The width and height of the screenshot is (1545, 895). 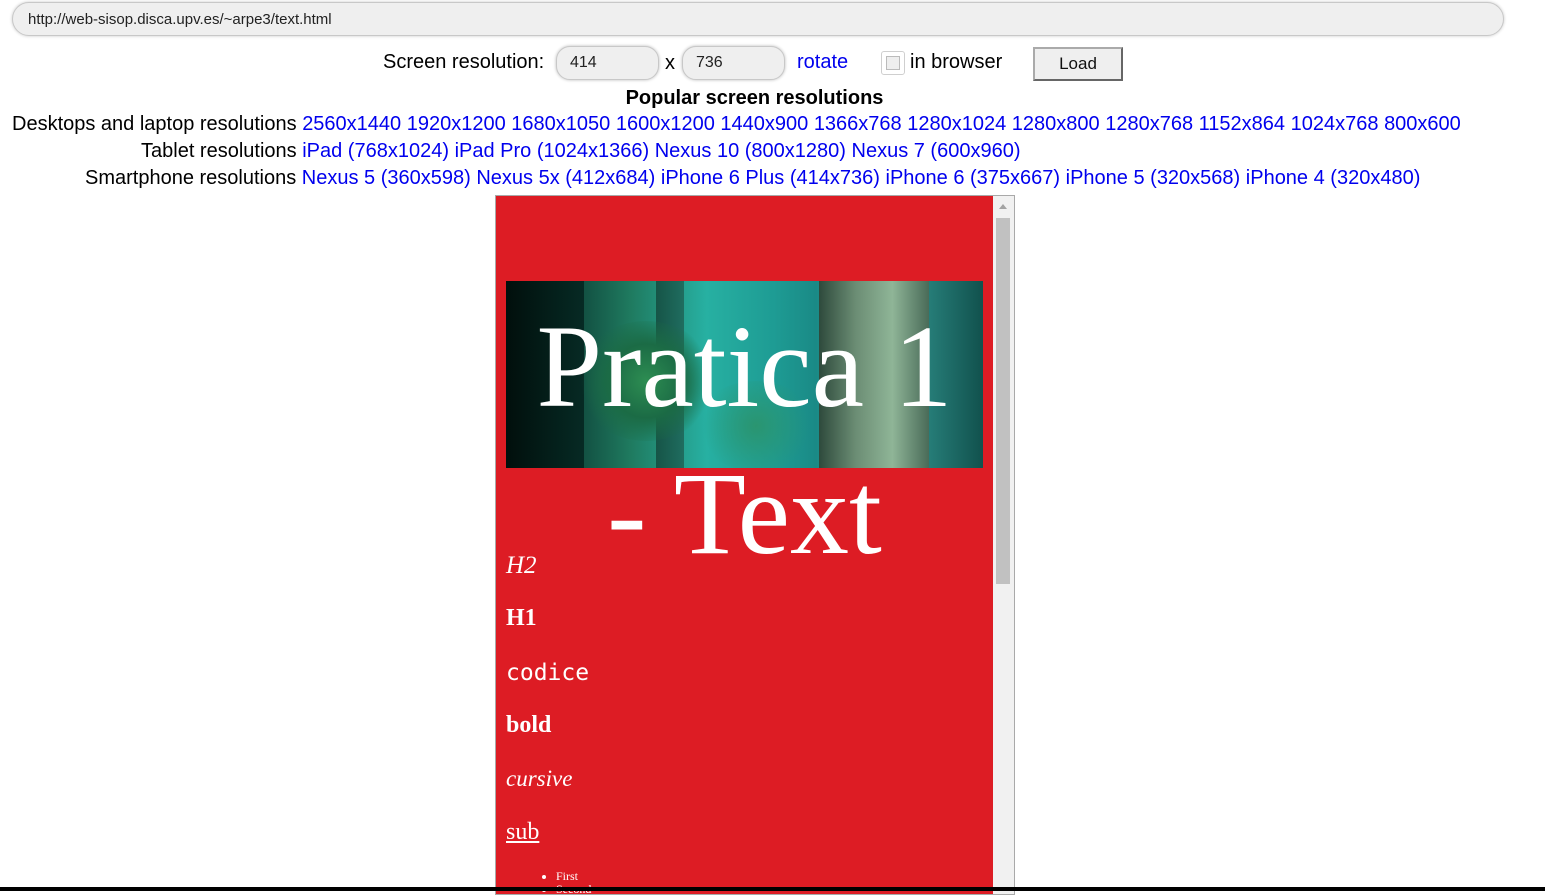 What do you see at coordinates (560, 124) in the screenshot?
I see `desktop-resolution-link: 1680x1050` at bounding box center [560, 124].